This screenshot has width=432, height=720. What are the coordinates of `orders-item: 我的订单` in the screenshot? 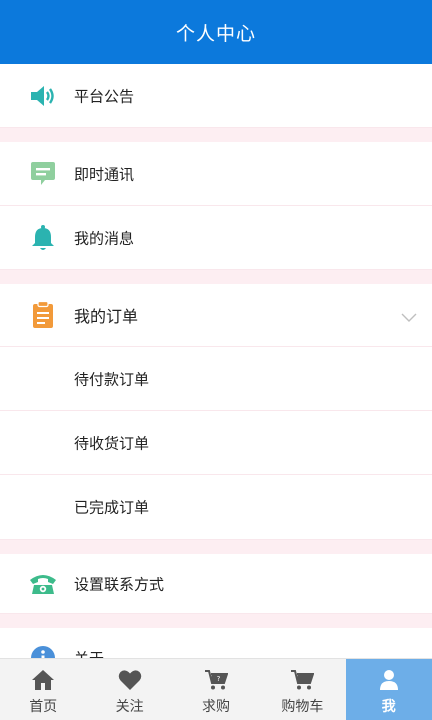 It's located at (216, 315).